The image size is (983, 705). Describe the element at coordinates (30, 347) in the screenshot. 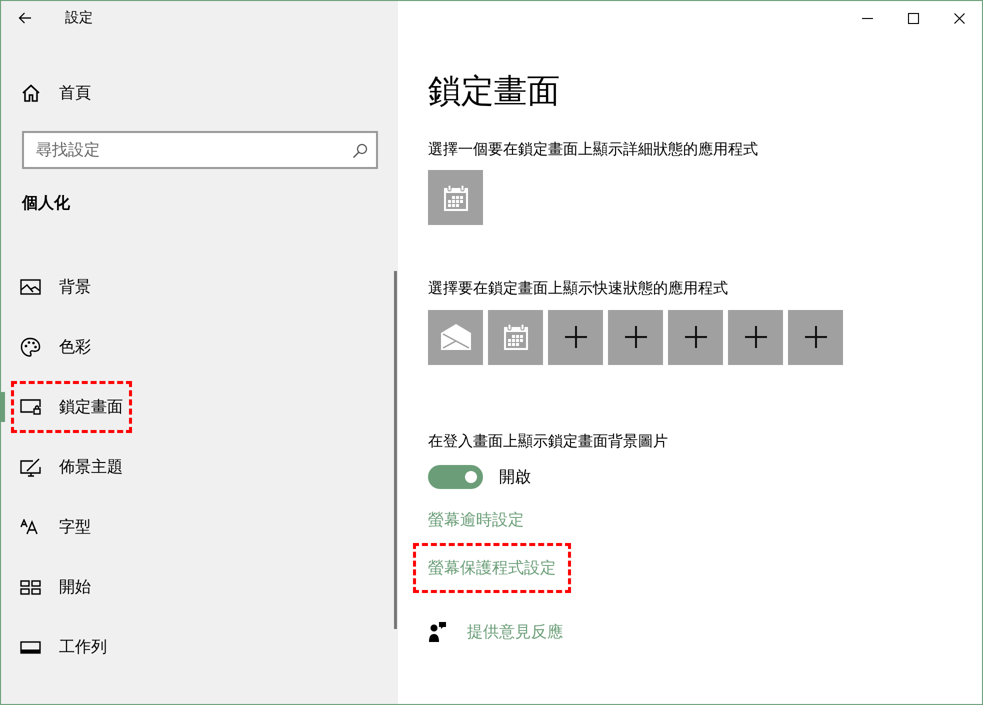

I see `palette-icon` at that location.